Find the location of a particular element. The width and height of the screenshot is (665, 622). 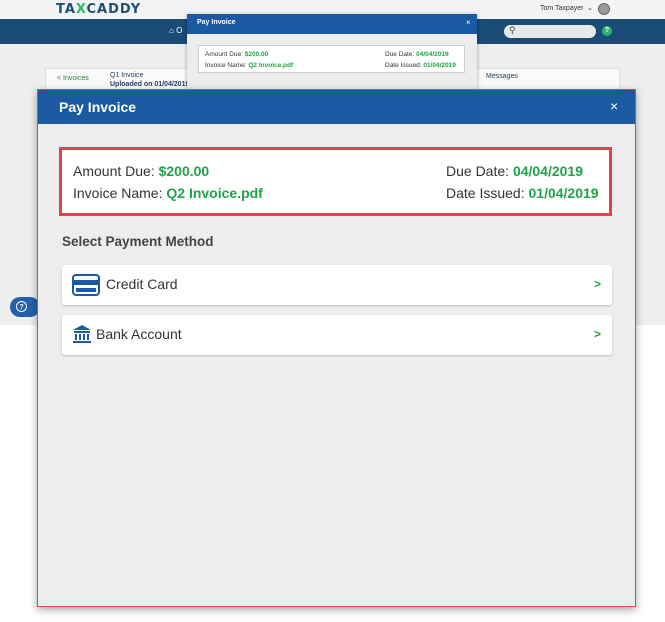

amount-due: Amount Due: $200.00 is located at coordinates (141, 171).